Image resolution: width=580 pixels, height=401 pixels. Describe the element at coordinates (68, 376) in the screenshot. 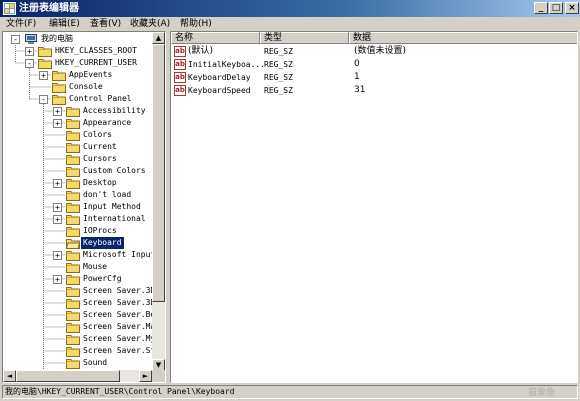

I see `horizontal-scroll-thumb` at that location.